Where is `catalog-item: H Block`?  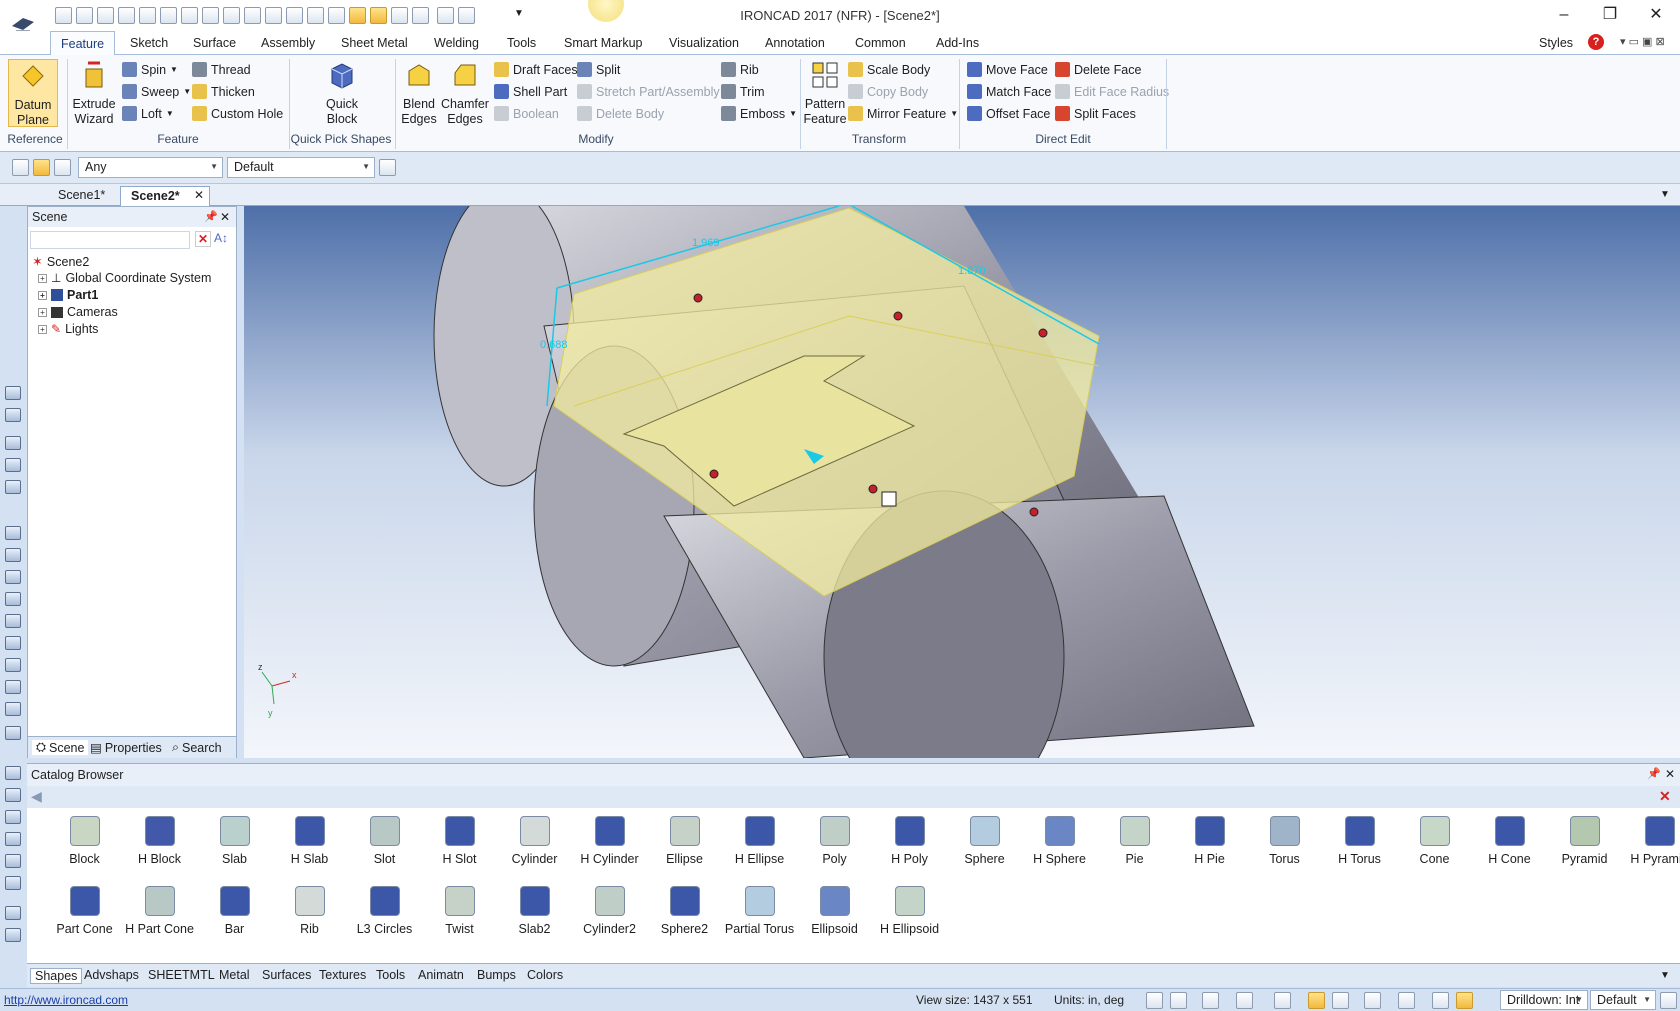 catalog-item: H Block is located at coordinates (159, 841).